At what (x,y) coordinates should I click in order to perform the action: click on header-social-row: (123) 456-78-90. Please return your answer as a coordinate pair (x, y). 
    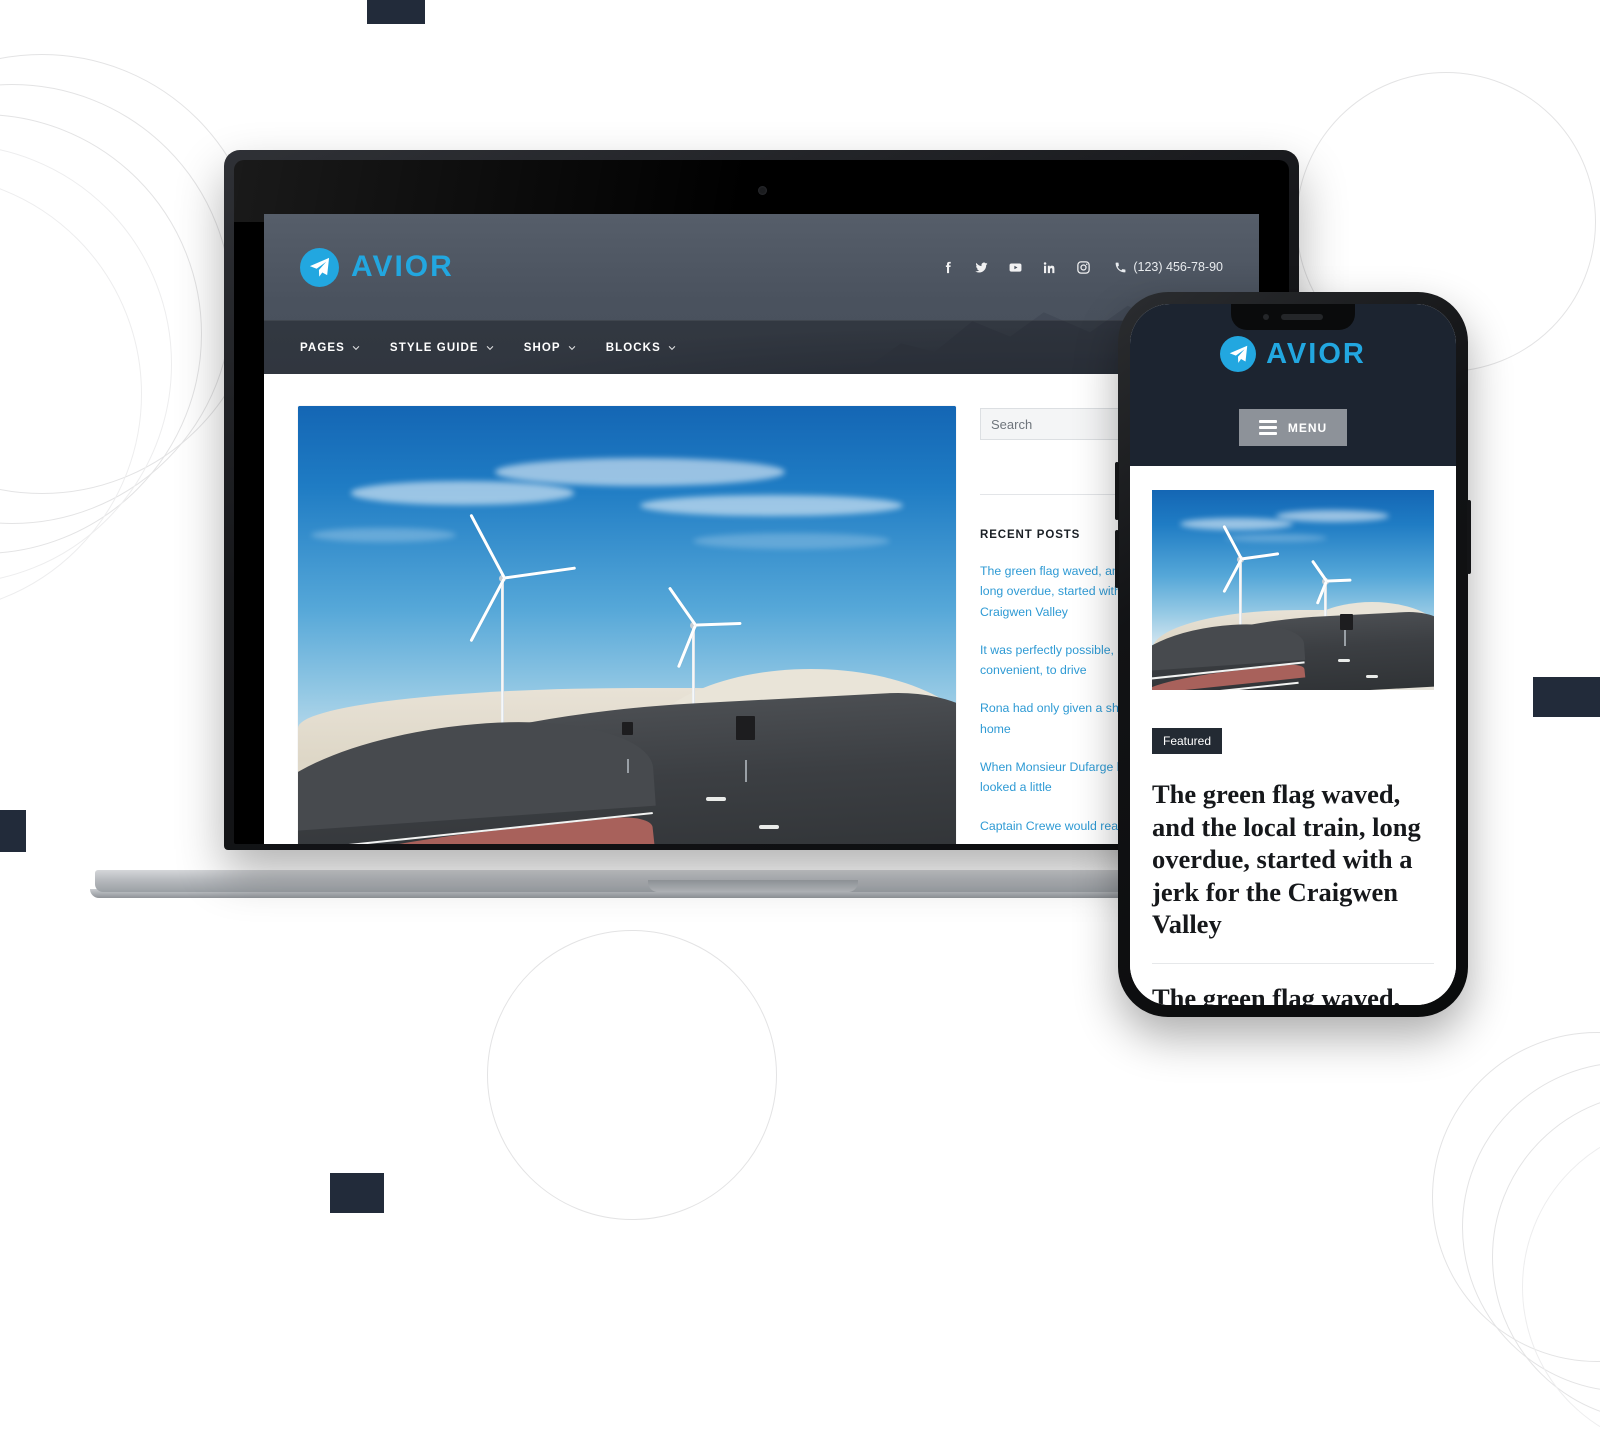
    Looking at the image, I should click on (1081, 267).